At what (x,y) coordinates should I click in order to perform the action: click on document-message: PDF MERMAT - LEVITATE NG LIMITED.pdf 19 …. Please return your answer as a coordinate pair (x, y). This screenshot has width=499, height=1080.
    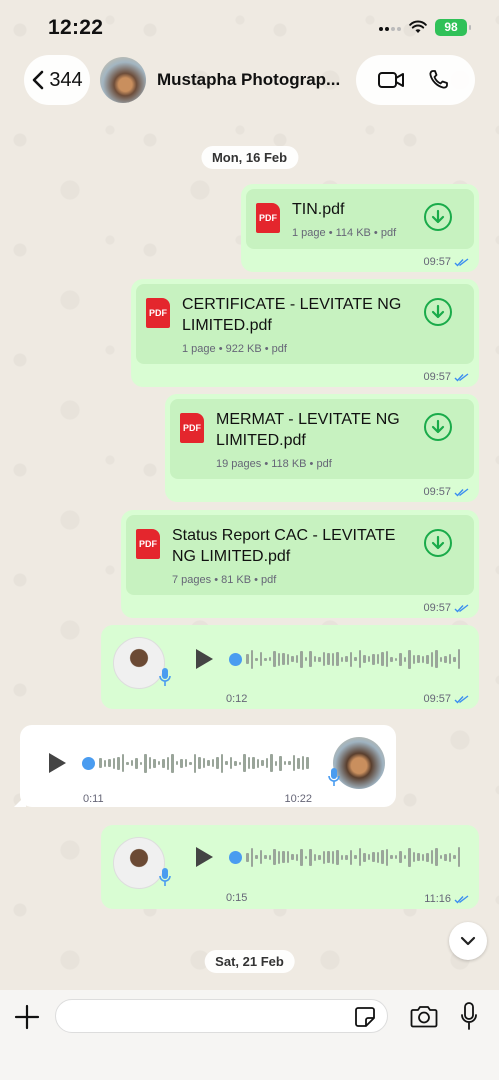
    Looking at the image, I should click on (322, 448).